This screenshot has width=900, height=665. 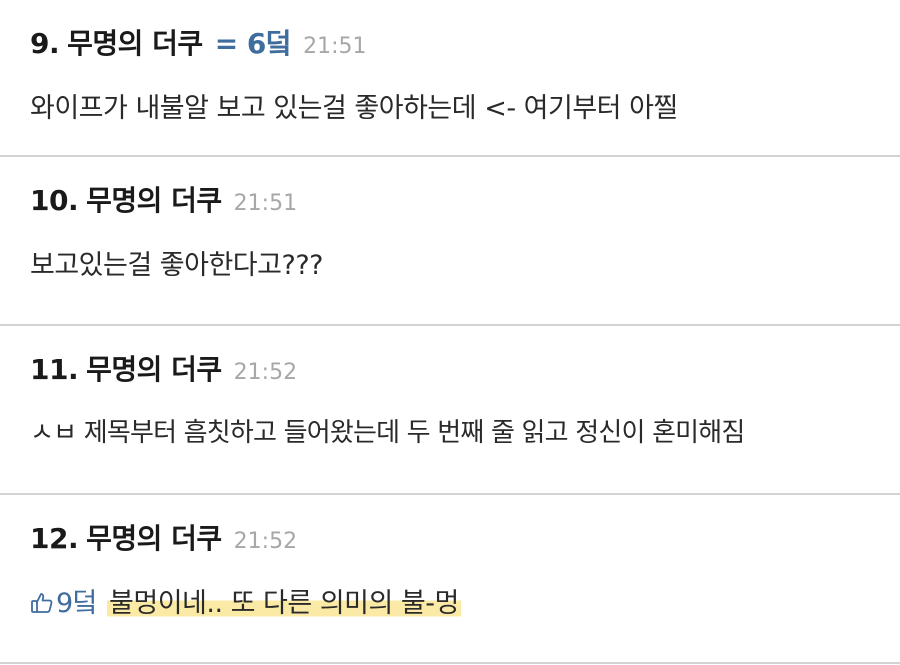 I want to click on comment-text: ㅅㅂ 제목부터 흠칫하고 들어왔는데 두 번째 줄 읽고 정신이 혼미해짐, so click(x=387, y=433).